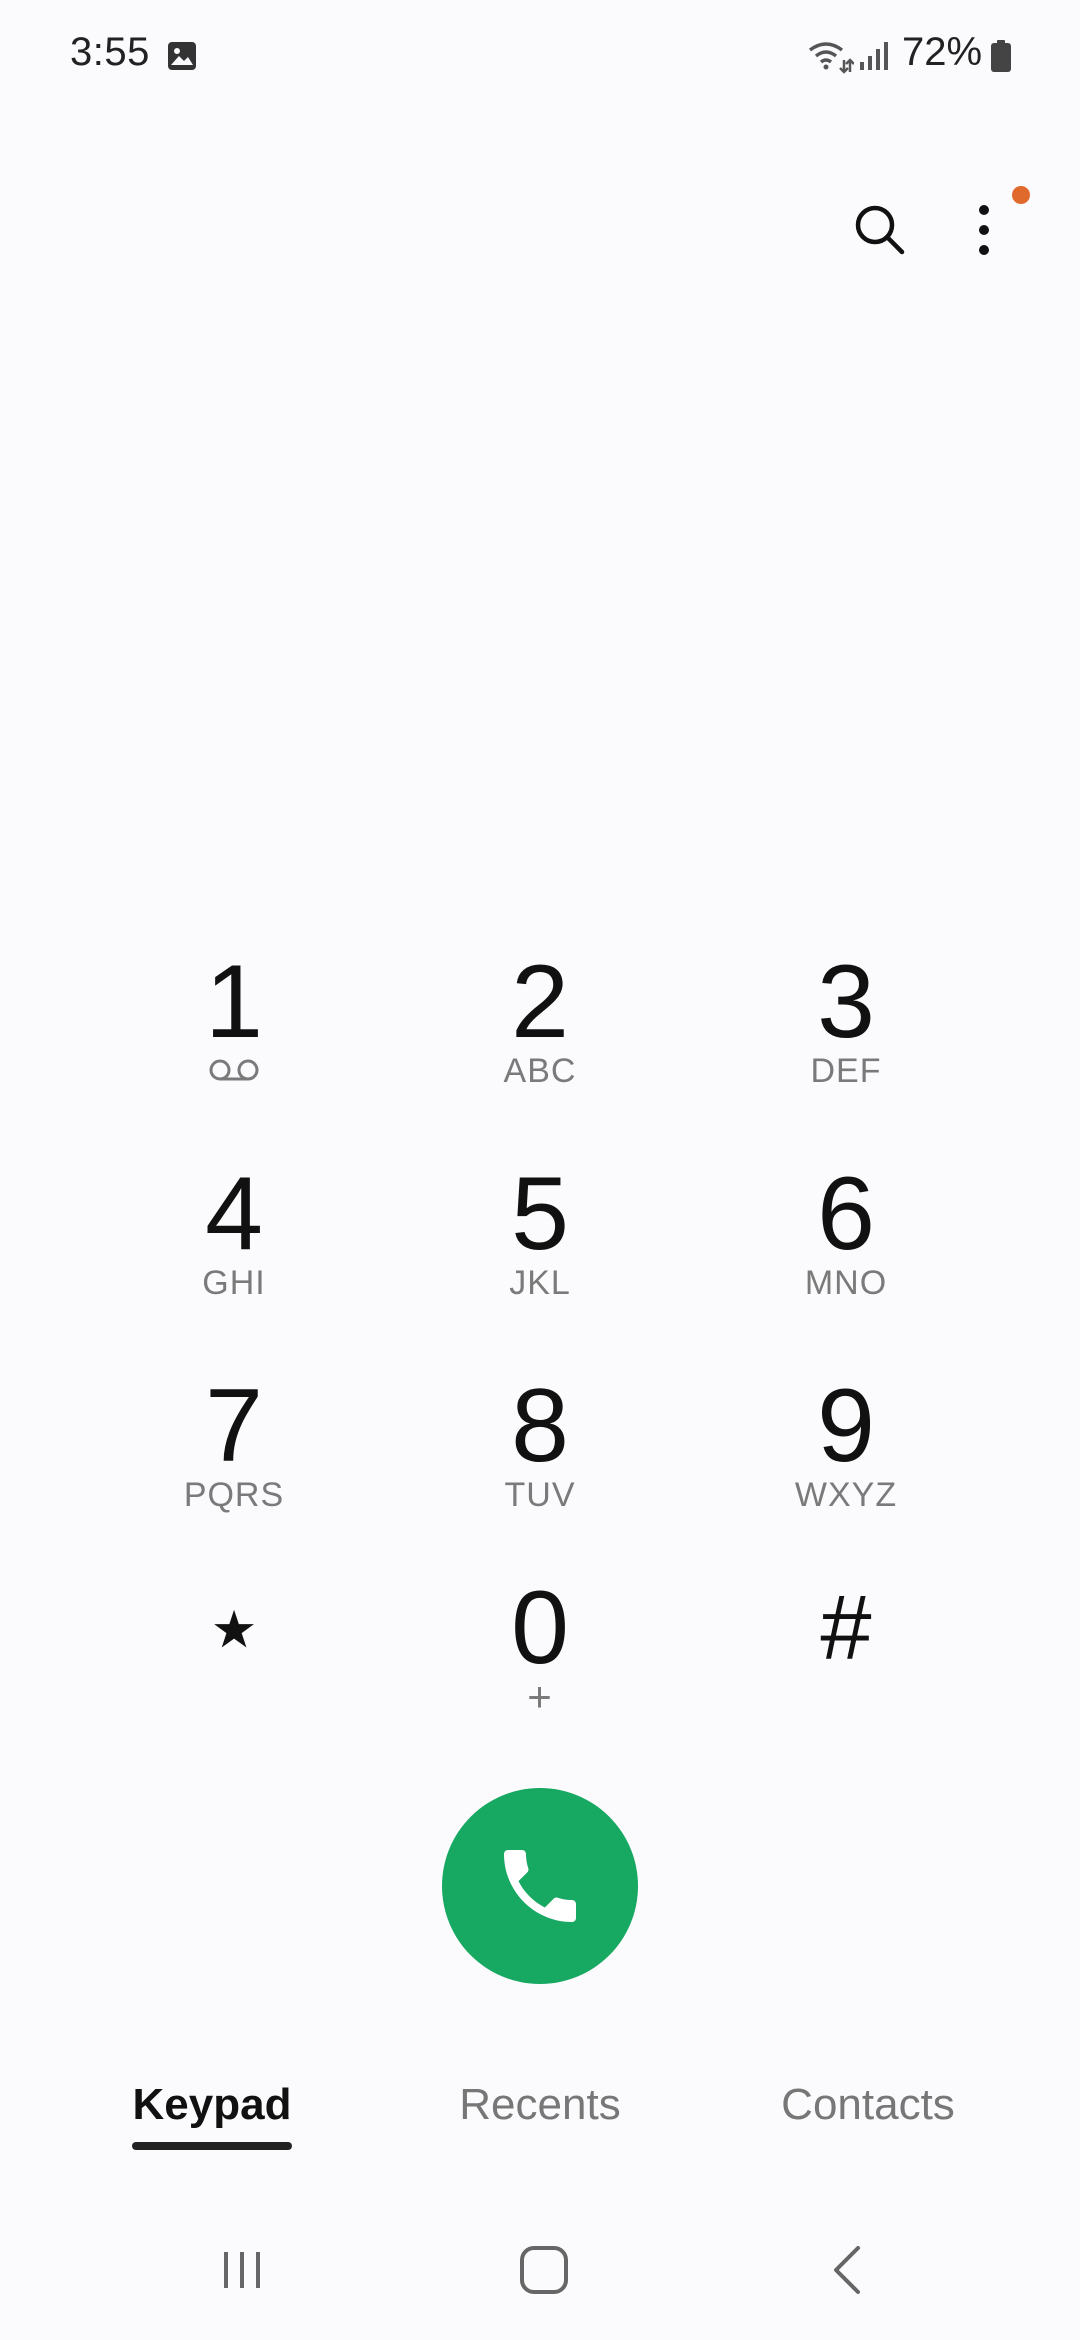 Image resolution: width=1080 pixels, height=2340 pixels. What do you see at coordinates (234, 1426) in the screenshot?
I see `key-digit: 7` at bounding box center [234, 1426].